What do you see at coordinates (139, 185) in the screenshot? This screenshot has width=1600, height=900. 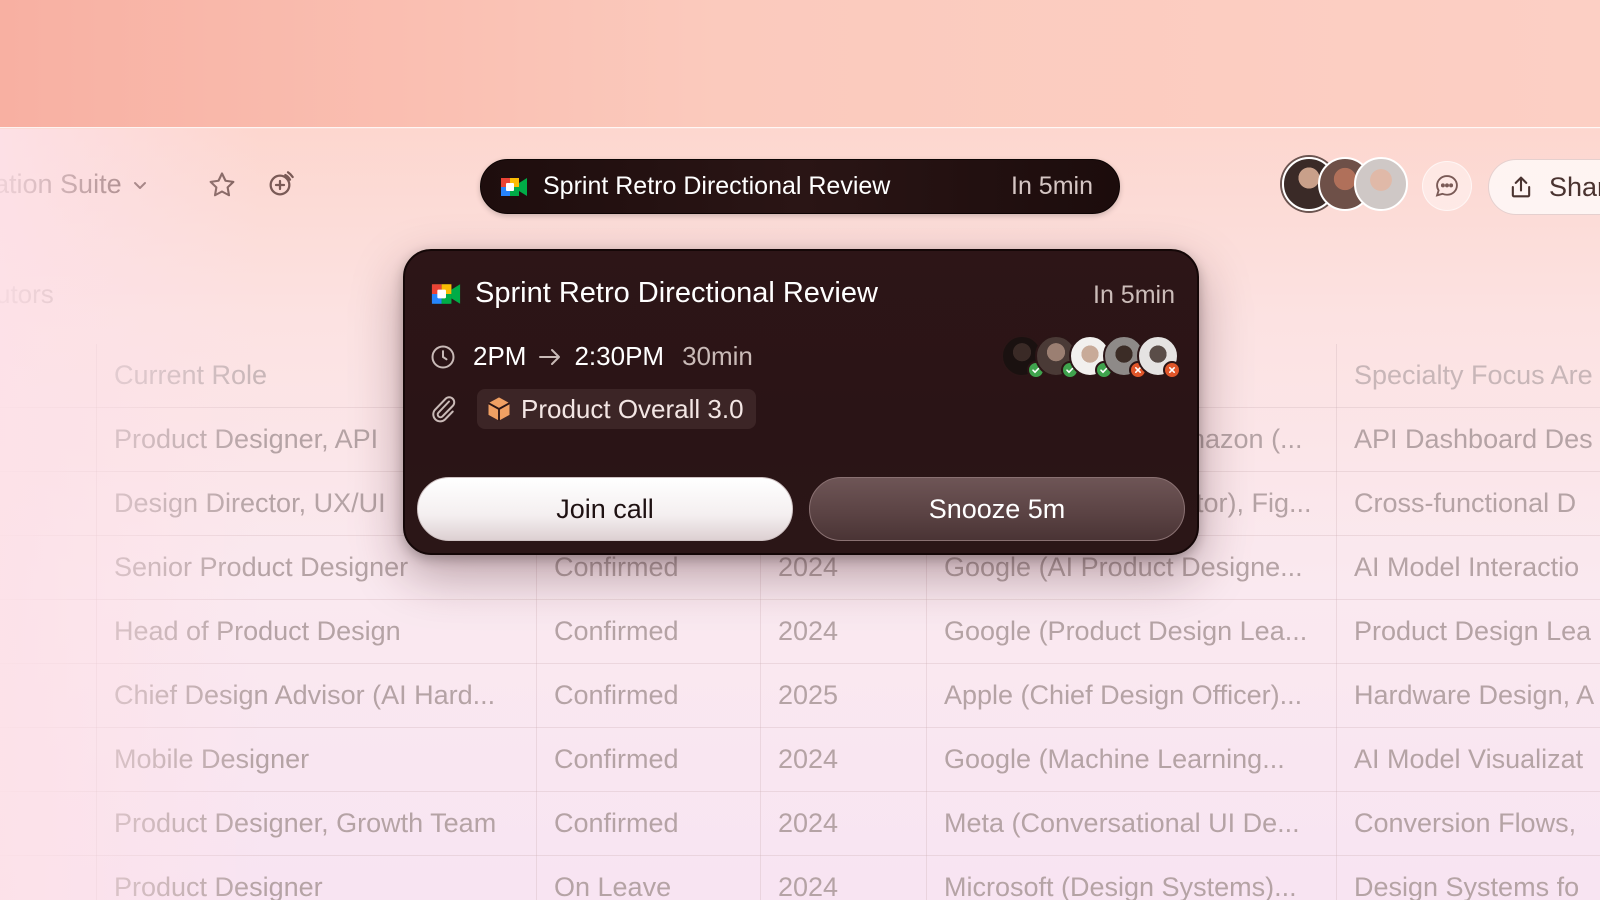 I see `chevron-down-icon` at bounding box center [139, 185].